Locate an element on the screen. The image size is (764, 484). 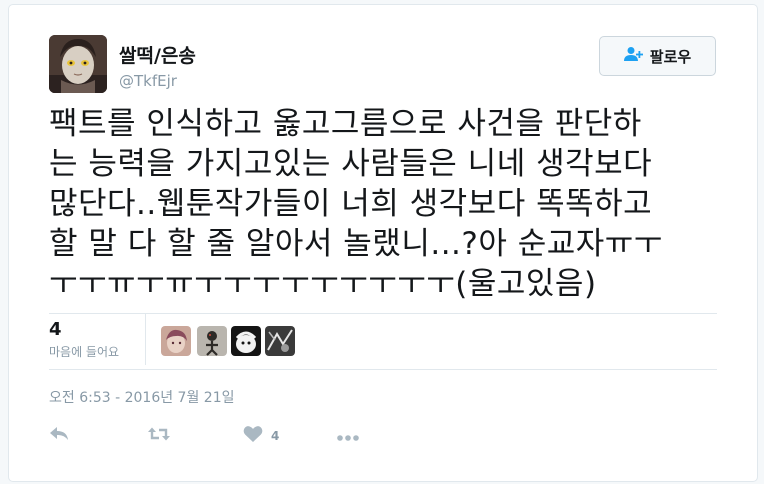
retweet-button is located at coordinates (159, 436).